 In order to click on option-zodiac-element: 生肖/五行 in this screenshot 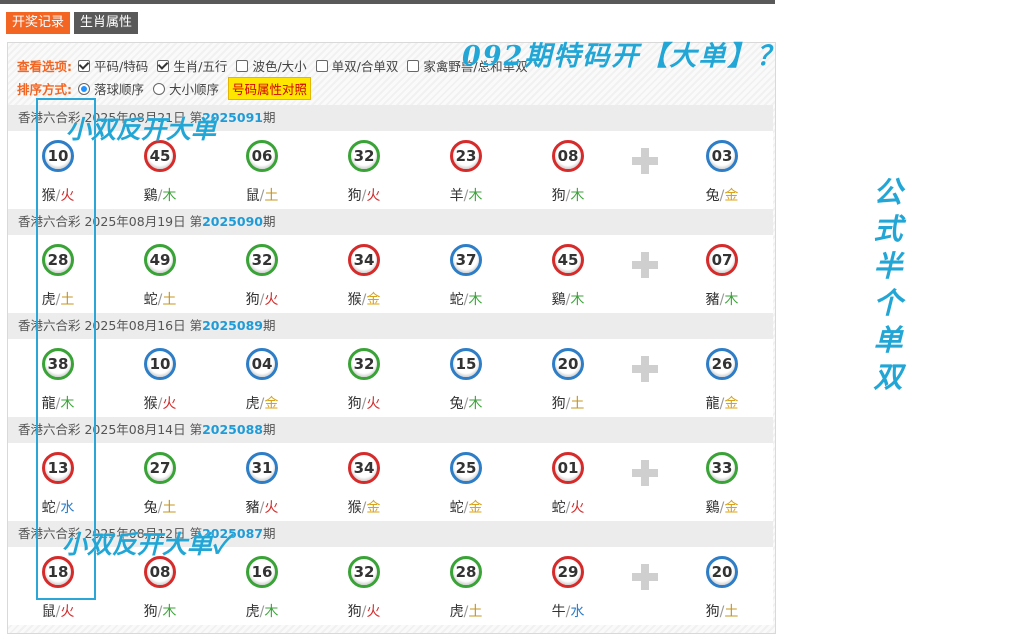, I will do `click(192, 65)`.